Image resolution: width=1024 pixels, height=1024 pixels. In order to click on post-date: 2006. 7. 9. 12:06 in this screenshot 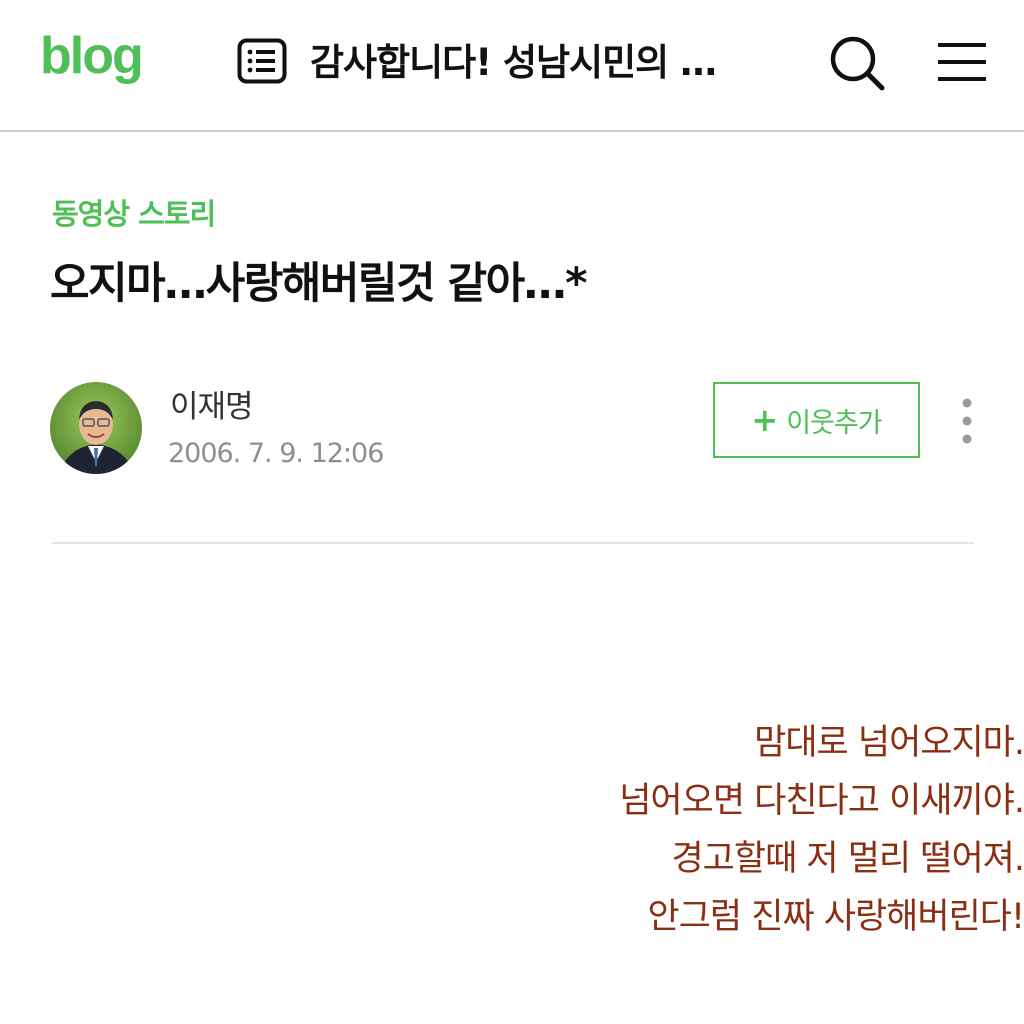, I will do `click(276, 453)`.